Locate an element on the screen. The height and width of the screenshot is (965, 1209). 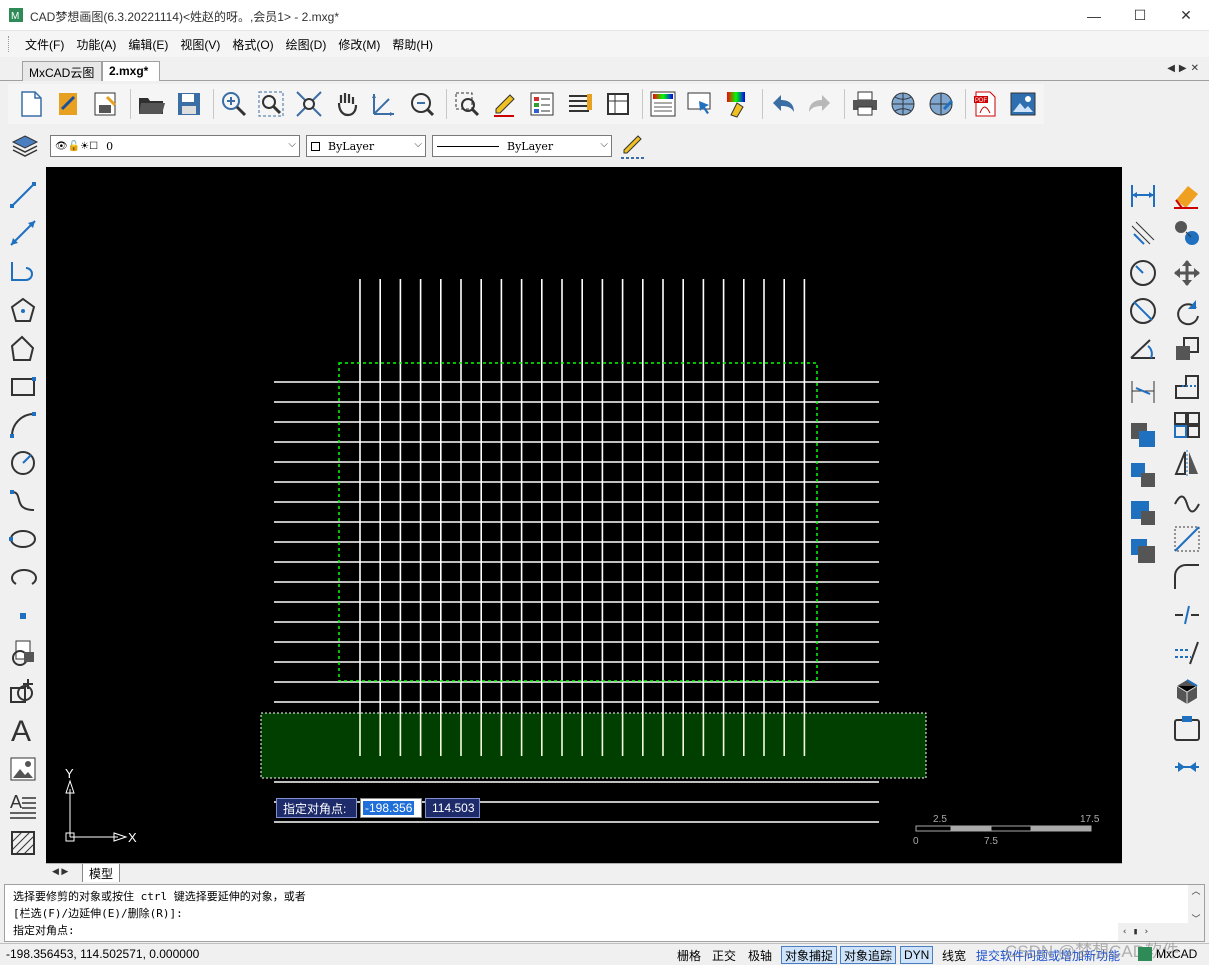
line-tool-icon is located at coordinates (23, 195).